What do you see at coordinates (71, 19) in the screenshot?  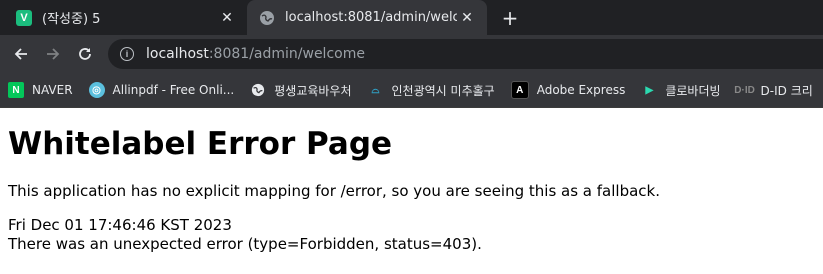 I see `tab-title: (작성중) 5` at bounding box center [71, 19].